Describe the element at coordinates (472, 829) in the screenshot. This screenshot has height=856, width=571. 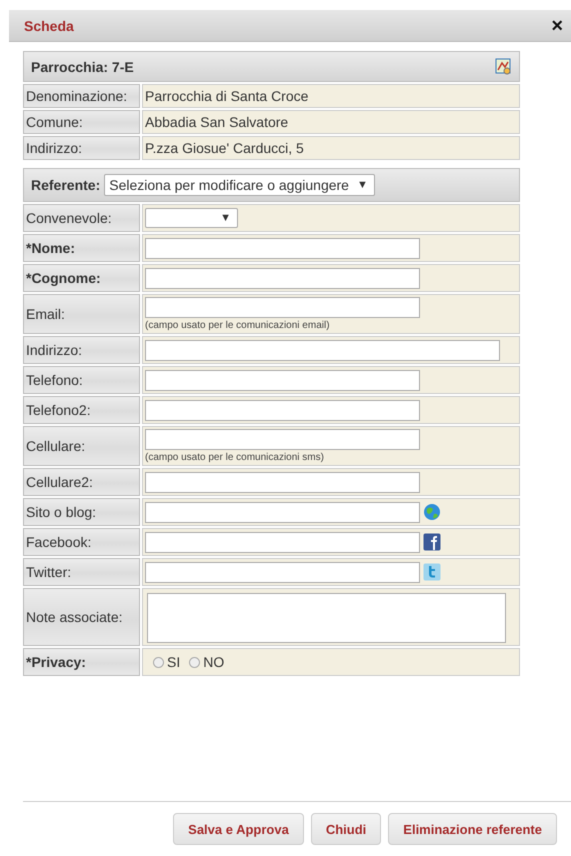
I see `footer-button: Eliminazione referente` at that location.